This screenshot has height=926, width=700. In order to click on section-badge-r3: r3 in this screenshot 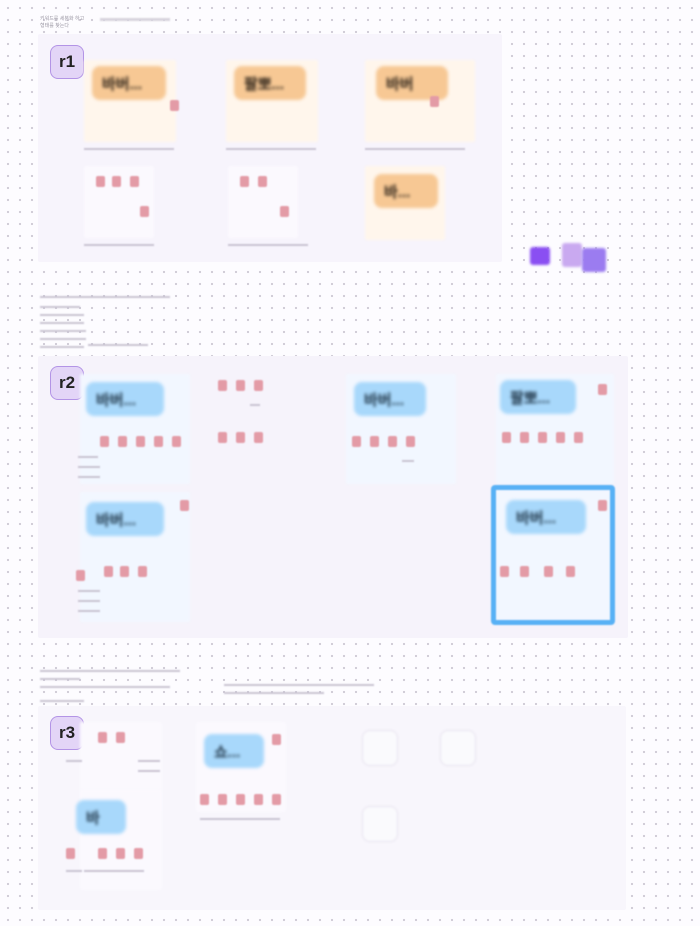, I will do `click(67, 733)`.